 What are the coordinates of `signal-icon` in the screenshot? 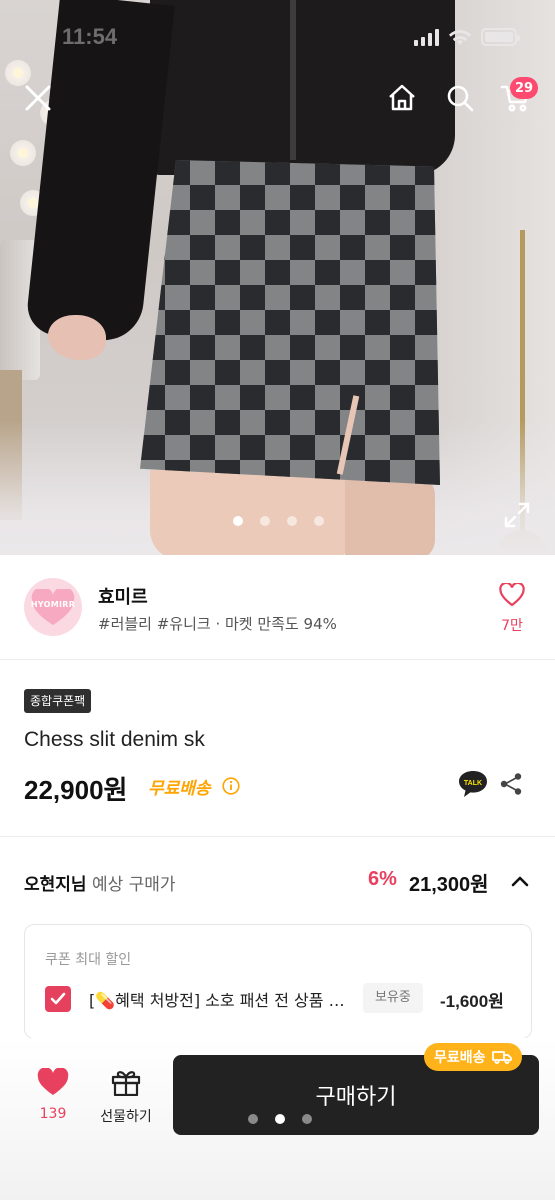 It's located at (426, 37).